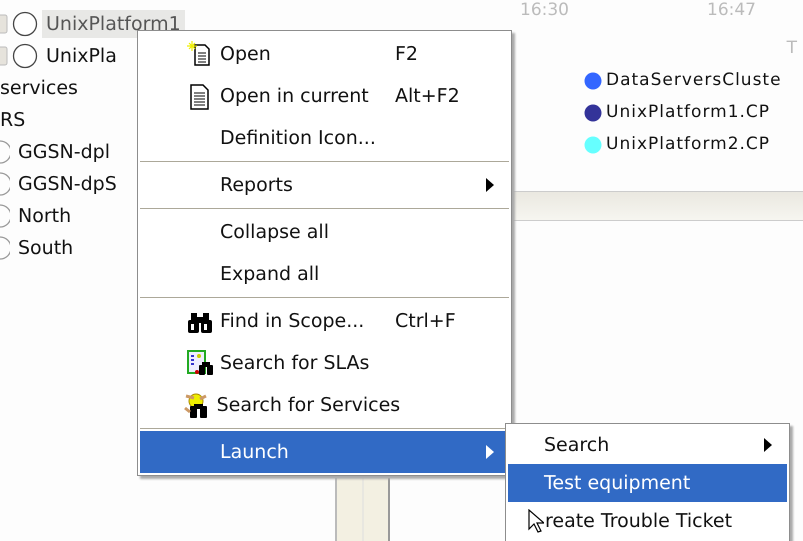 Image resolution: width=803 pixels, height=541 pixels. Describe the element at coordinates (81, 56) in the screenshot. I see `tree-item: UnixPla` at that location.